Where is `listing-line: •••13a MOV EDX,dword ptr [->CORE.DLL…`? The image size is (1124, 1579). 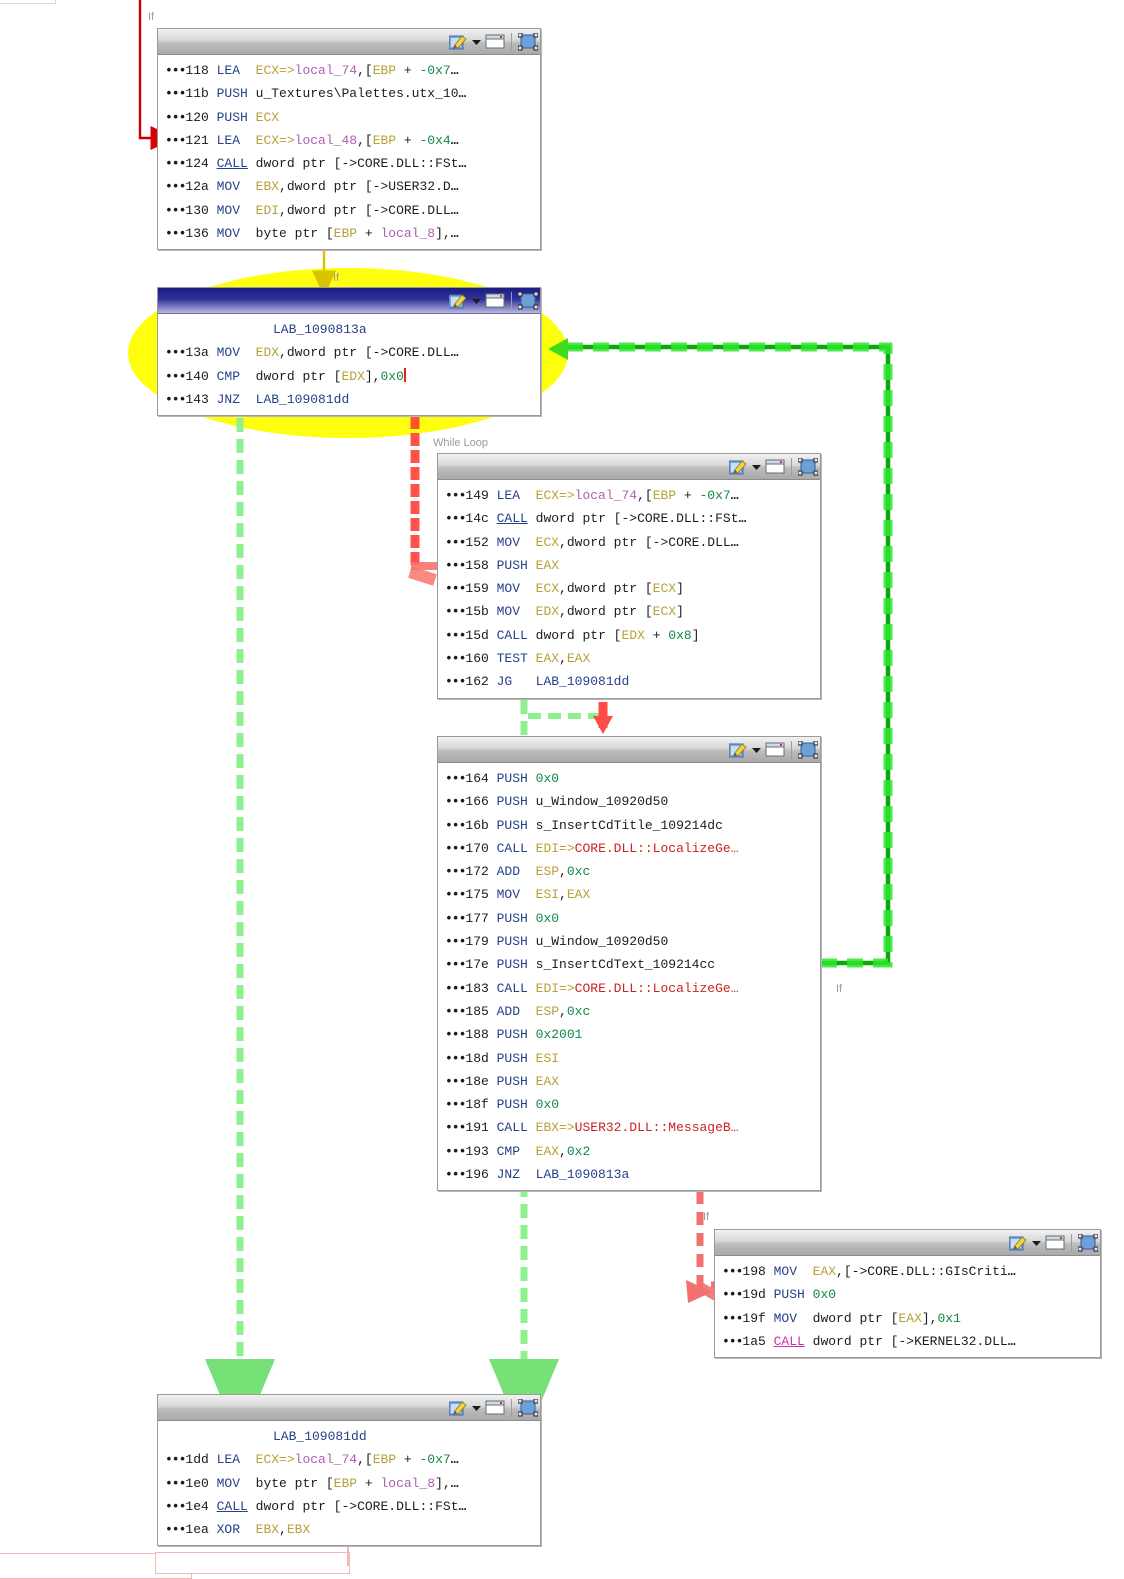
listing-line: •••13a MOV EDX,dword ptr [->CORE.DLL… is located at coordinates (349, 352).